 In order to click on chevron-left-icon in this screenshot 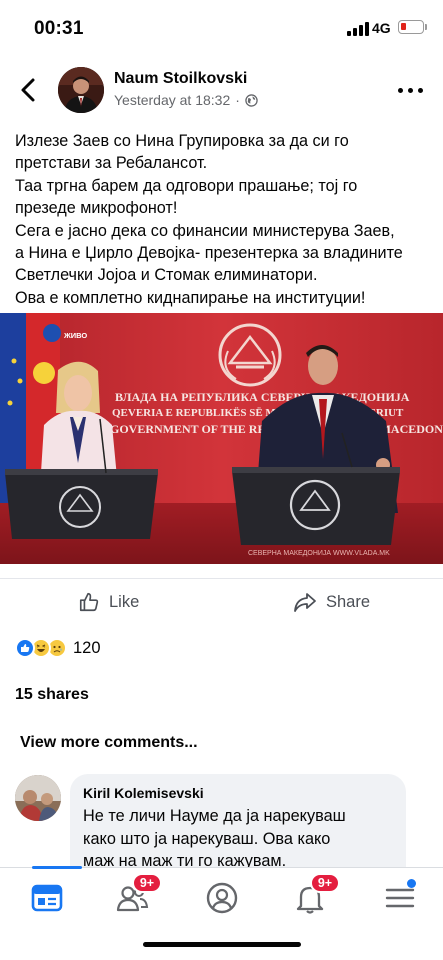, I will do `click(28, 90)`.